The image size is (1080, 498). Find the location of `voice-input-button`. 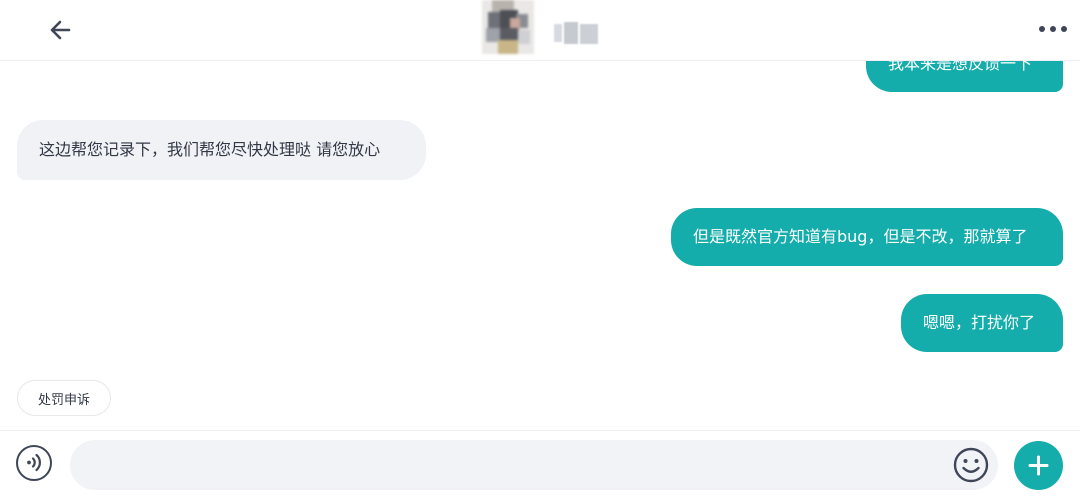

voice-input-button is located at coordinates (34, 463).